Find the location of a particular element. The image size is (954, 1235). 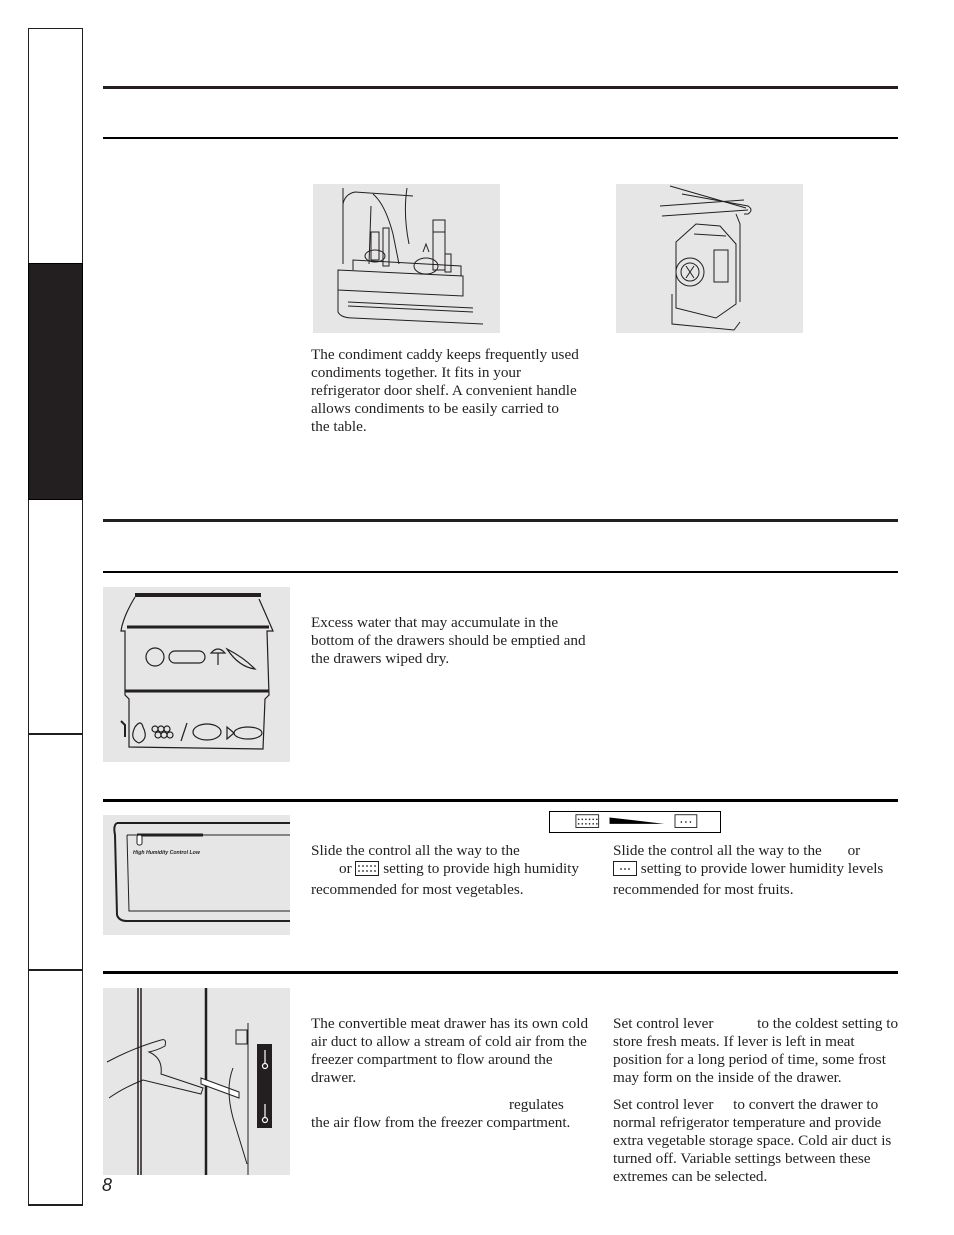

crisper-drawers-illustration is located at coordinates (196, 674).